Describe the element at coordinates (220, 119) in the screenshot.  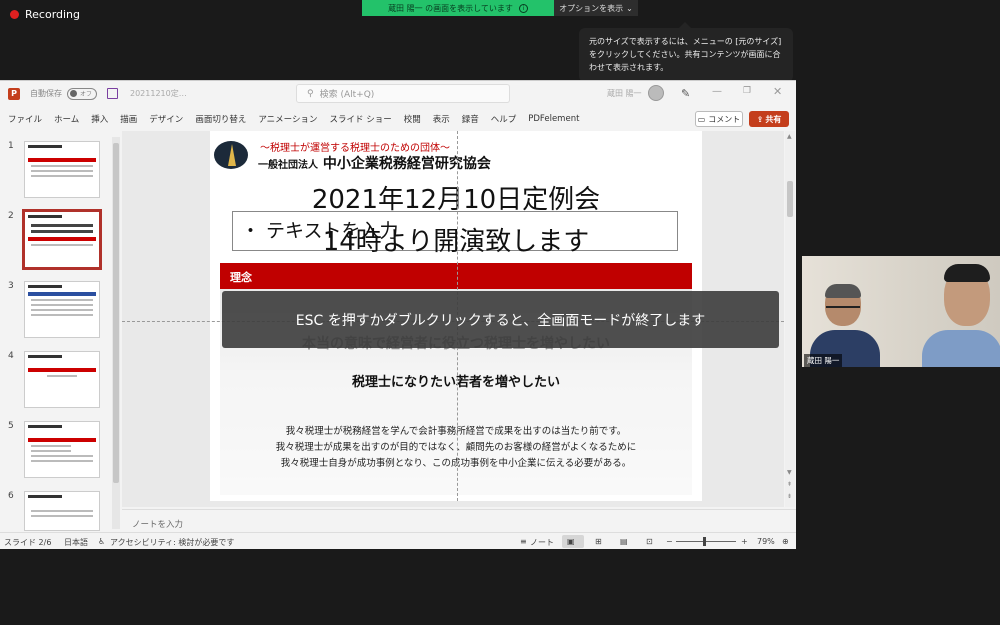
I see `tab-transitions: 画面切り替え` at that location.